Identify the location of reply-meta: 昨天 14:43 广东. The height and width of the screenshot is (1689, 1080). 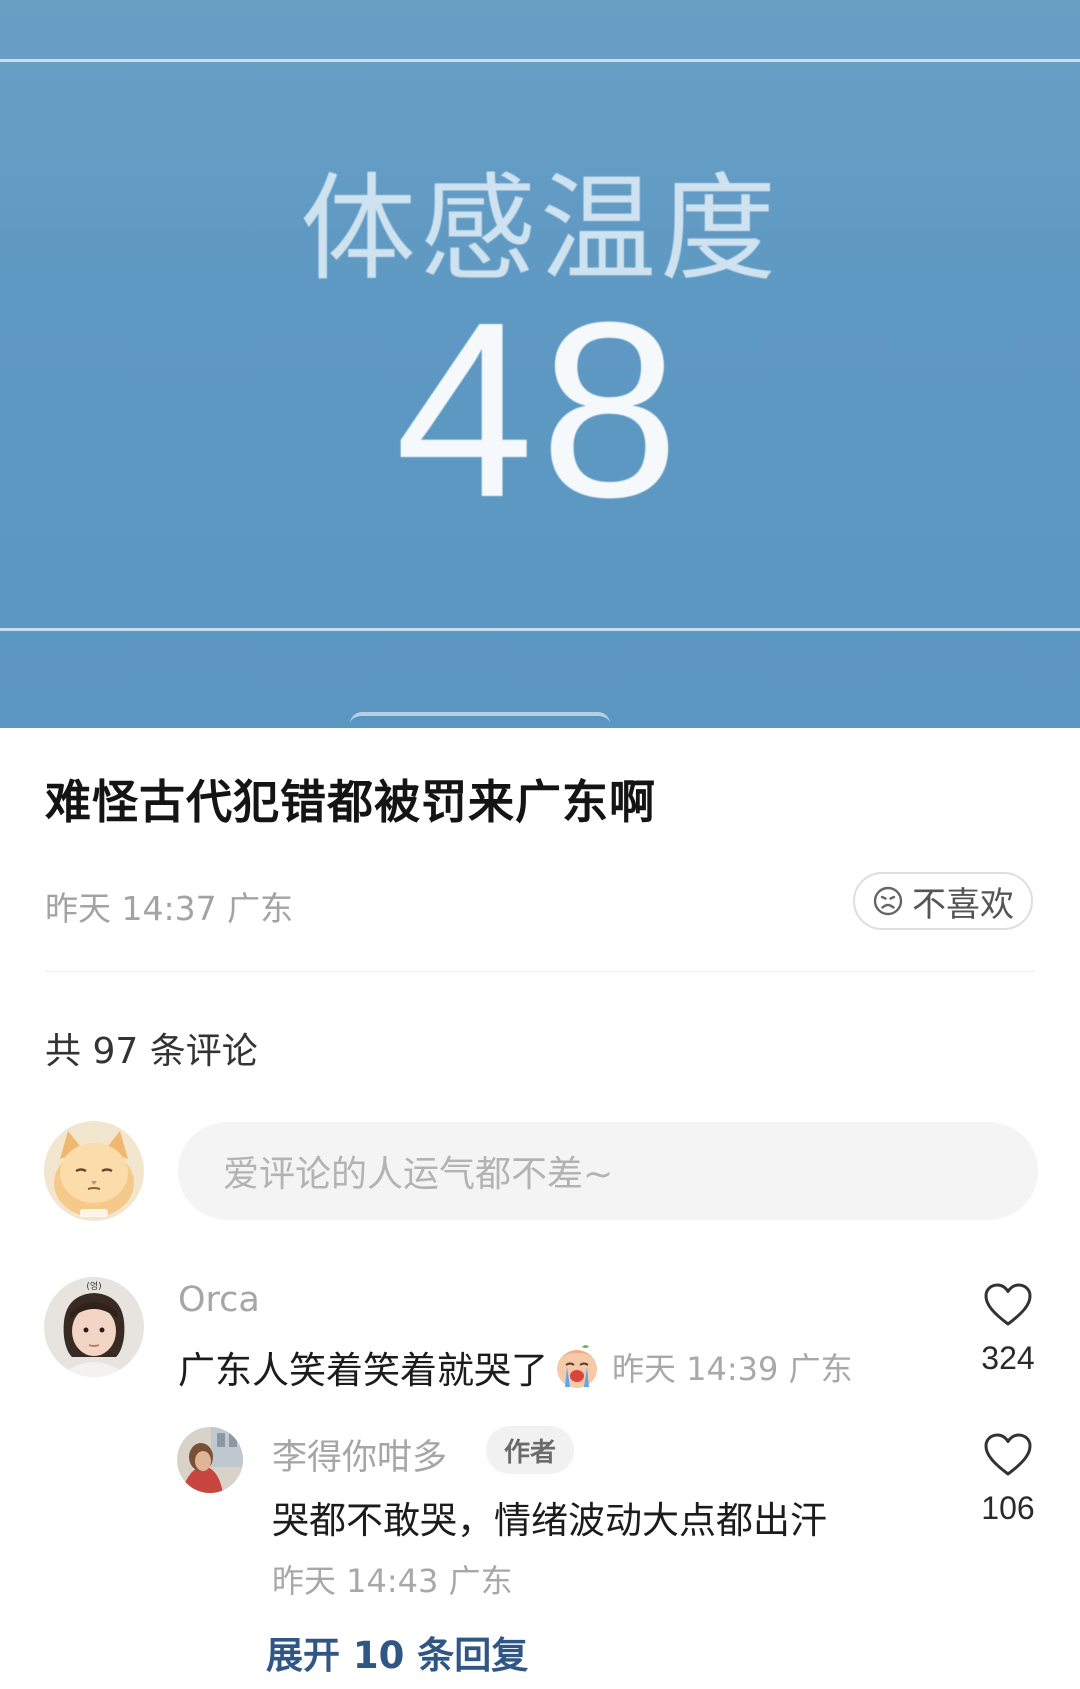
(392, 1579).